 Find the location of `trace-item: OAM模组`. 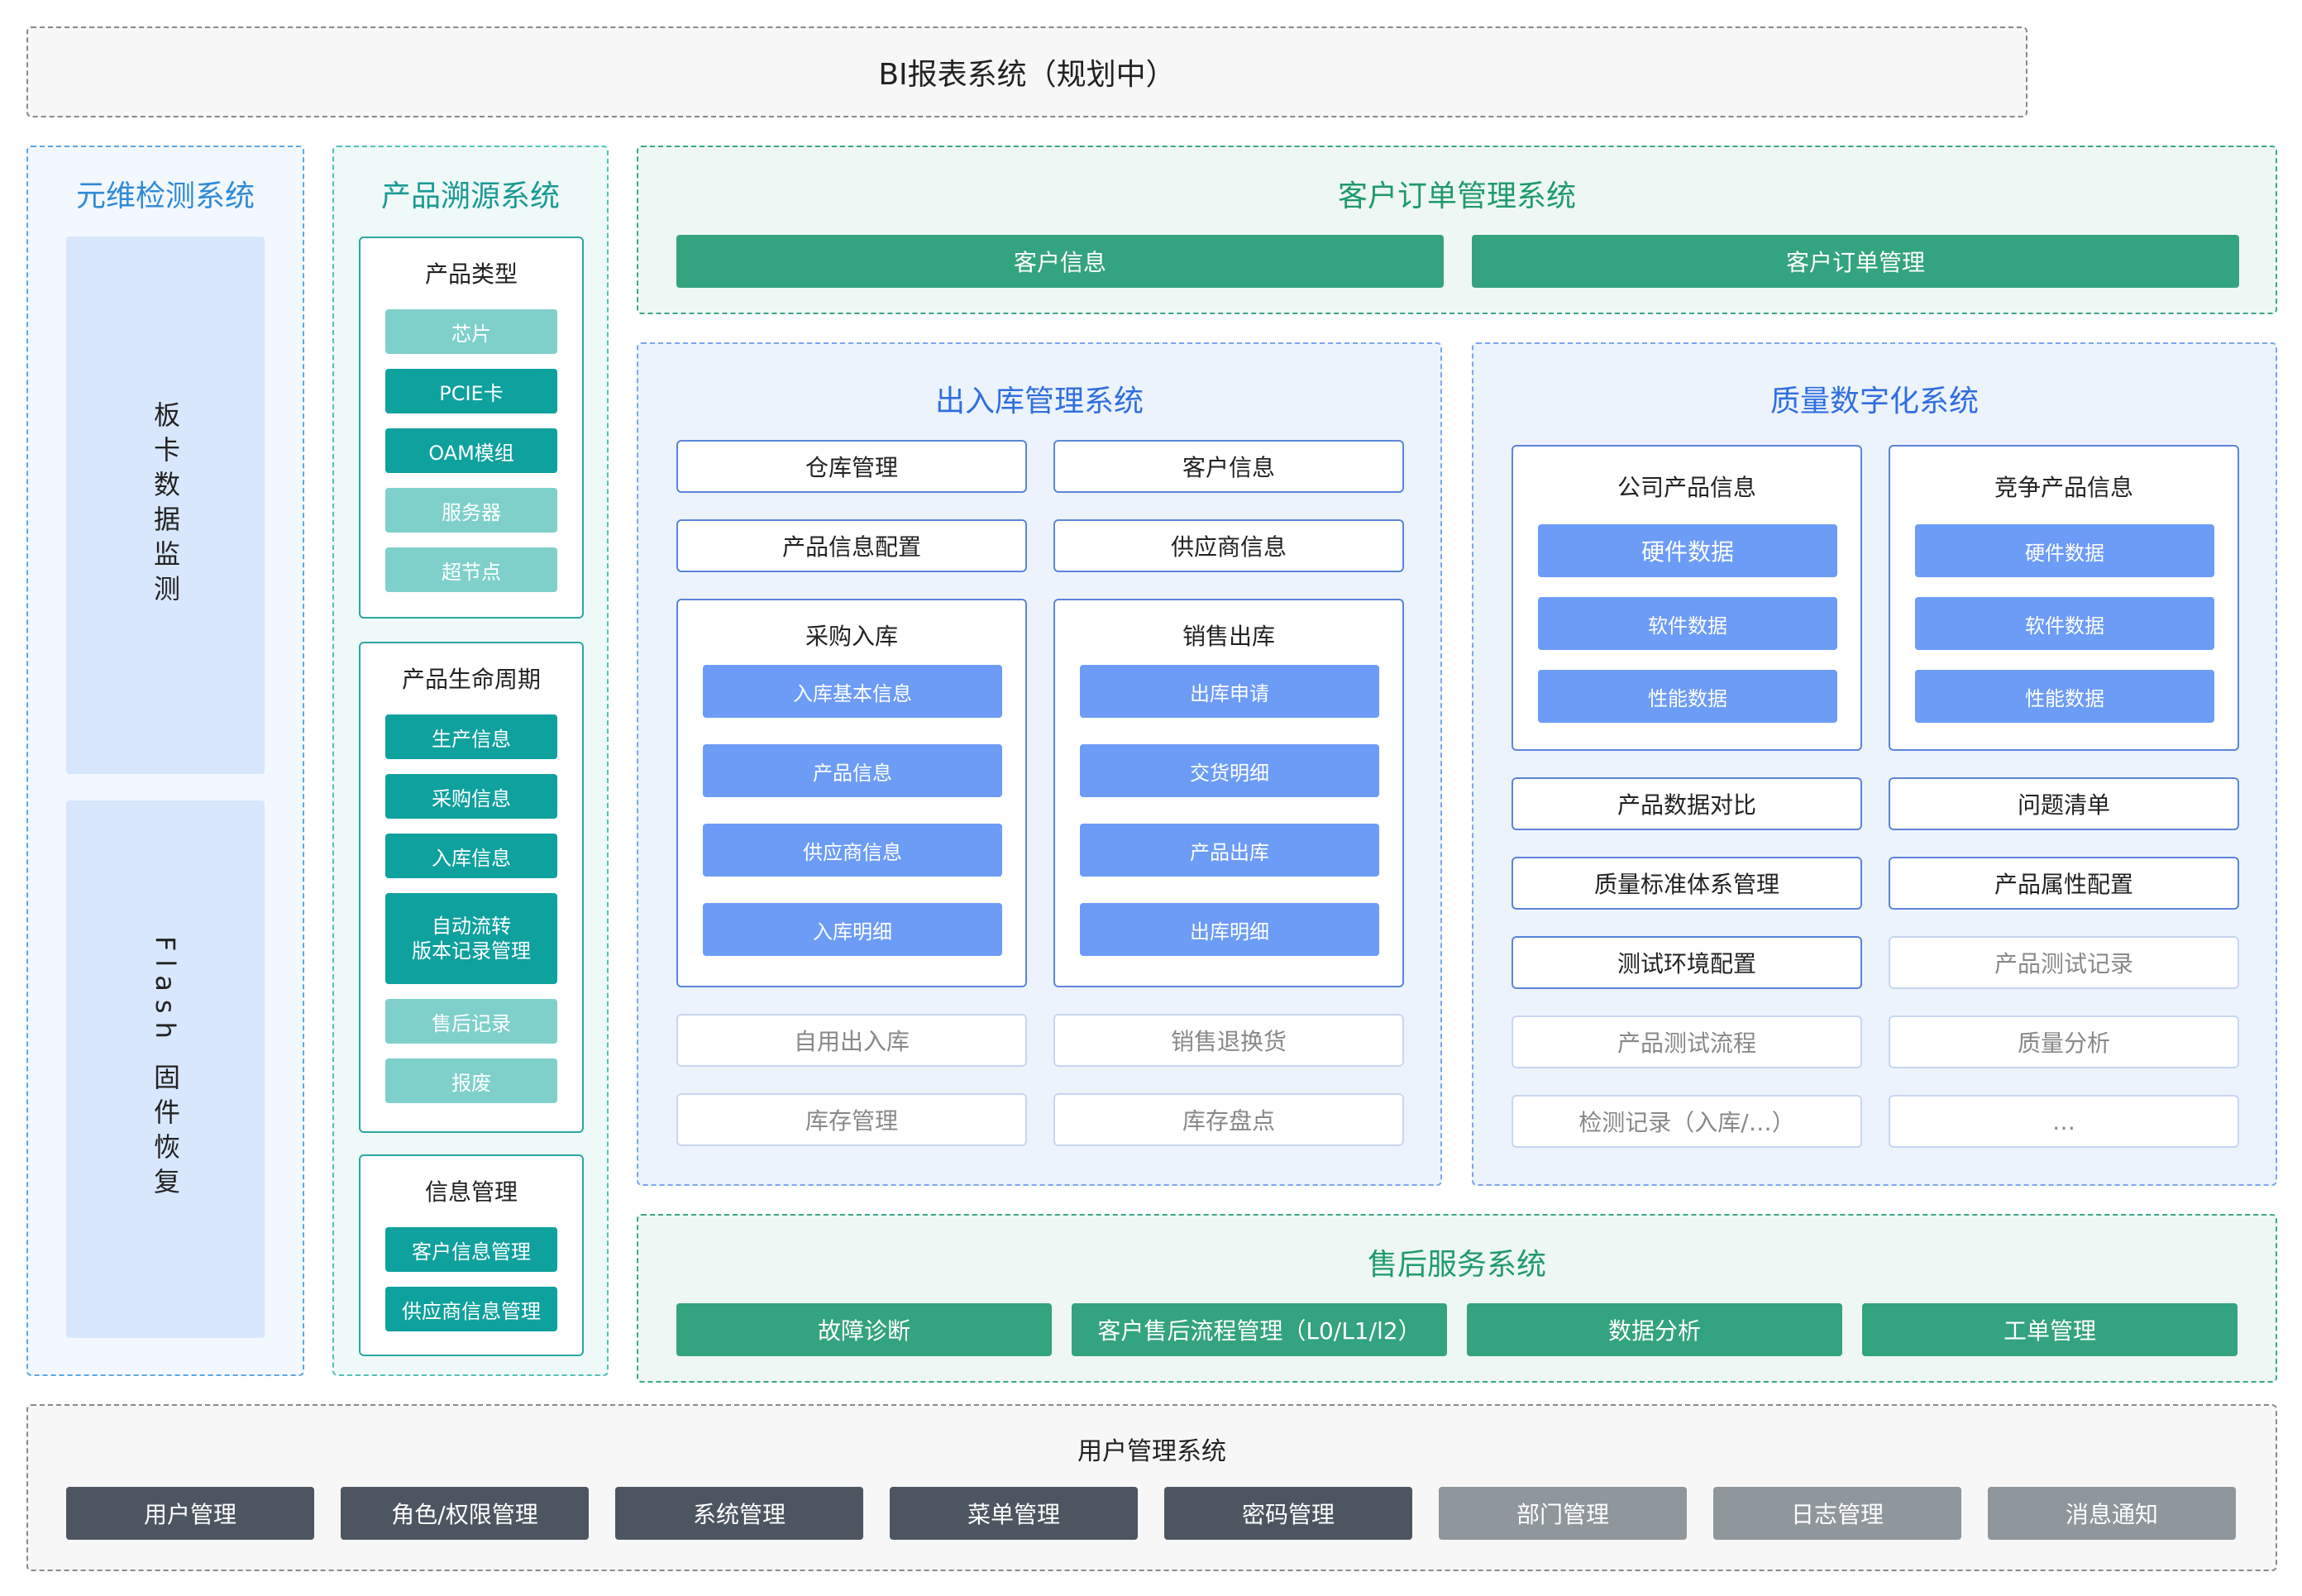

trace-item: OAM模组 is located at coordinates (471, 450).